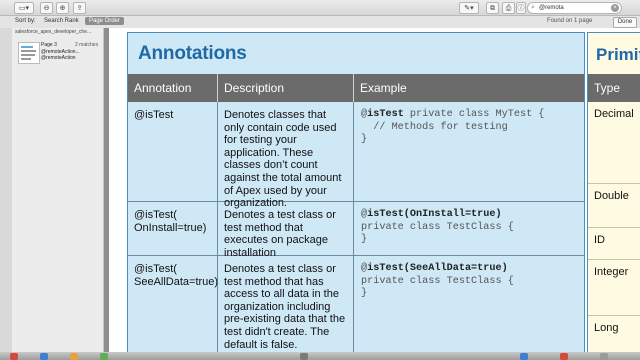 The image size is (640, 360). I want to click on sort-label: Sort by:, so click(25, 21).